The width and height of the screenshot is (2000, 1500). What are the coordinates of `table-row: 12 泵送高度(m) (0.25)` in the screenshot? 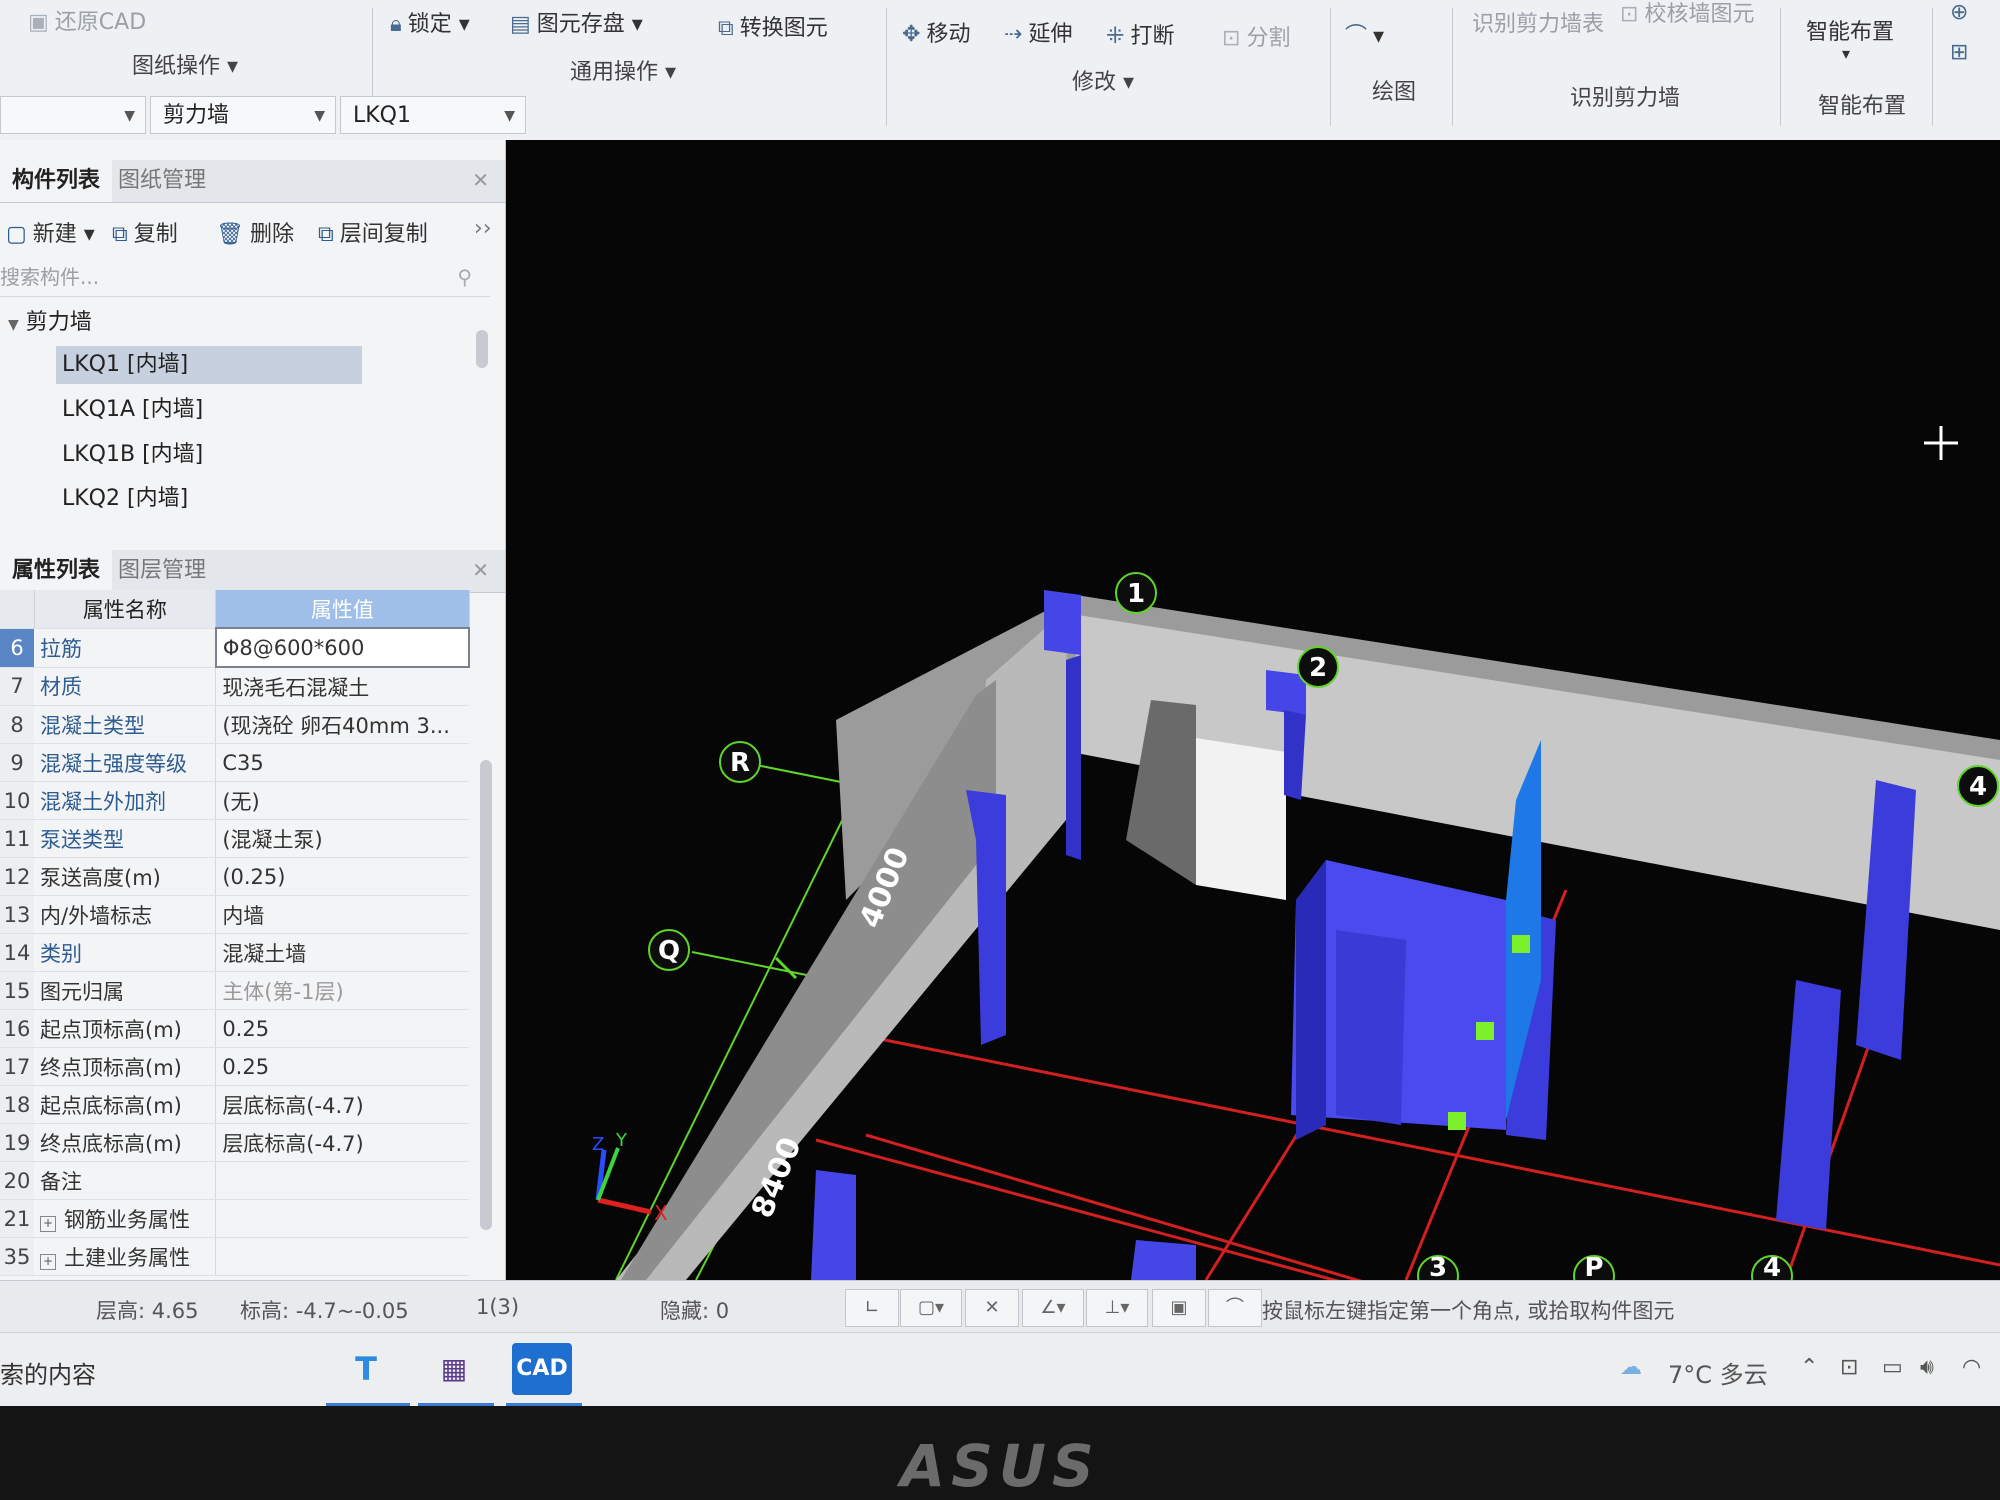 It's located at (234, 876).